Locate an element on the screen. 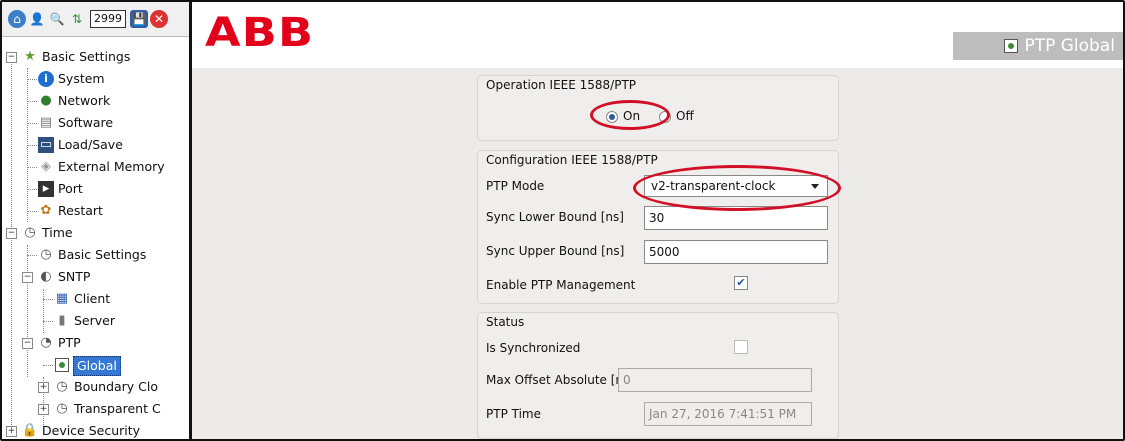 This screenshot has width=1125, height=441. tree-item-sntp: − ◐ SNTP is located at coordinates (95, 277).